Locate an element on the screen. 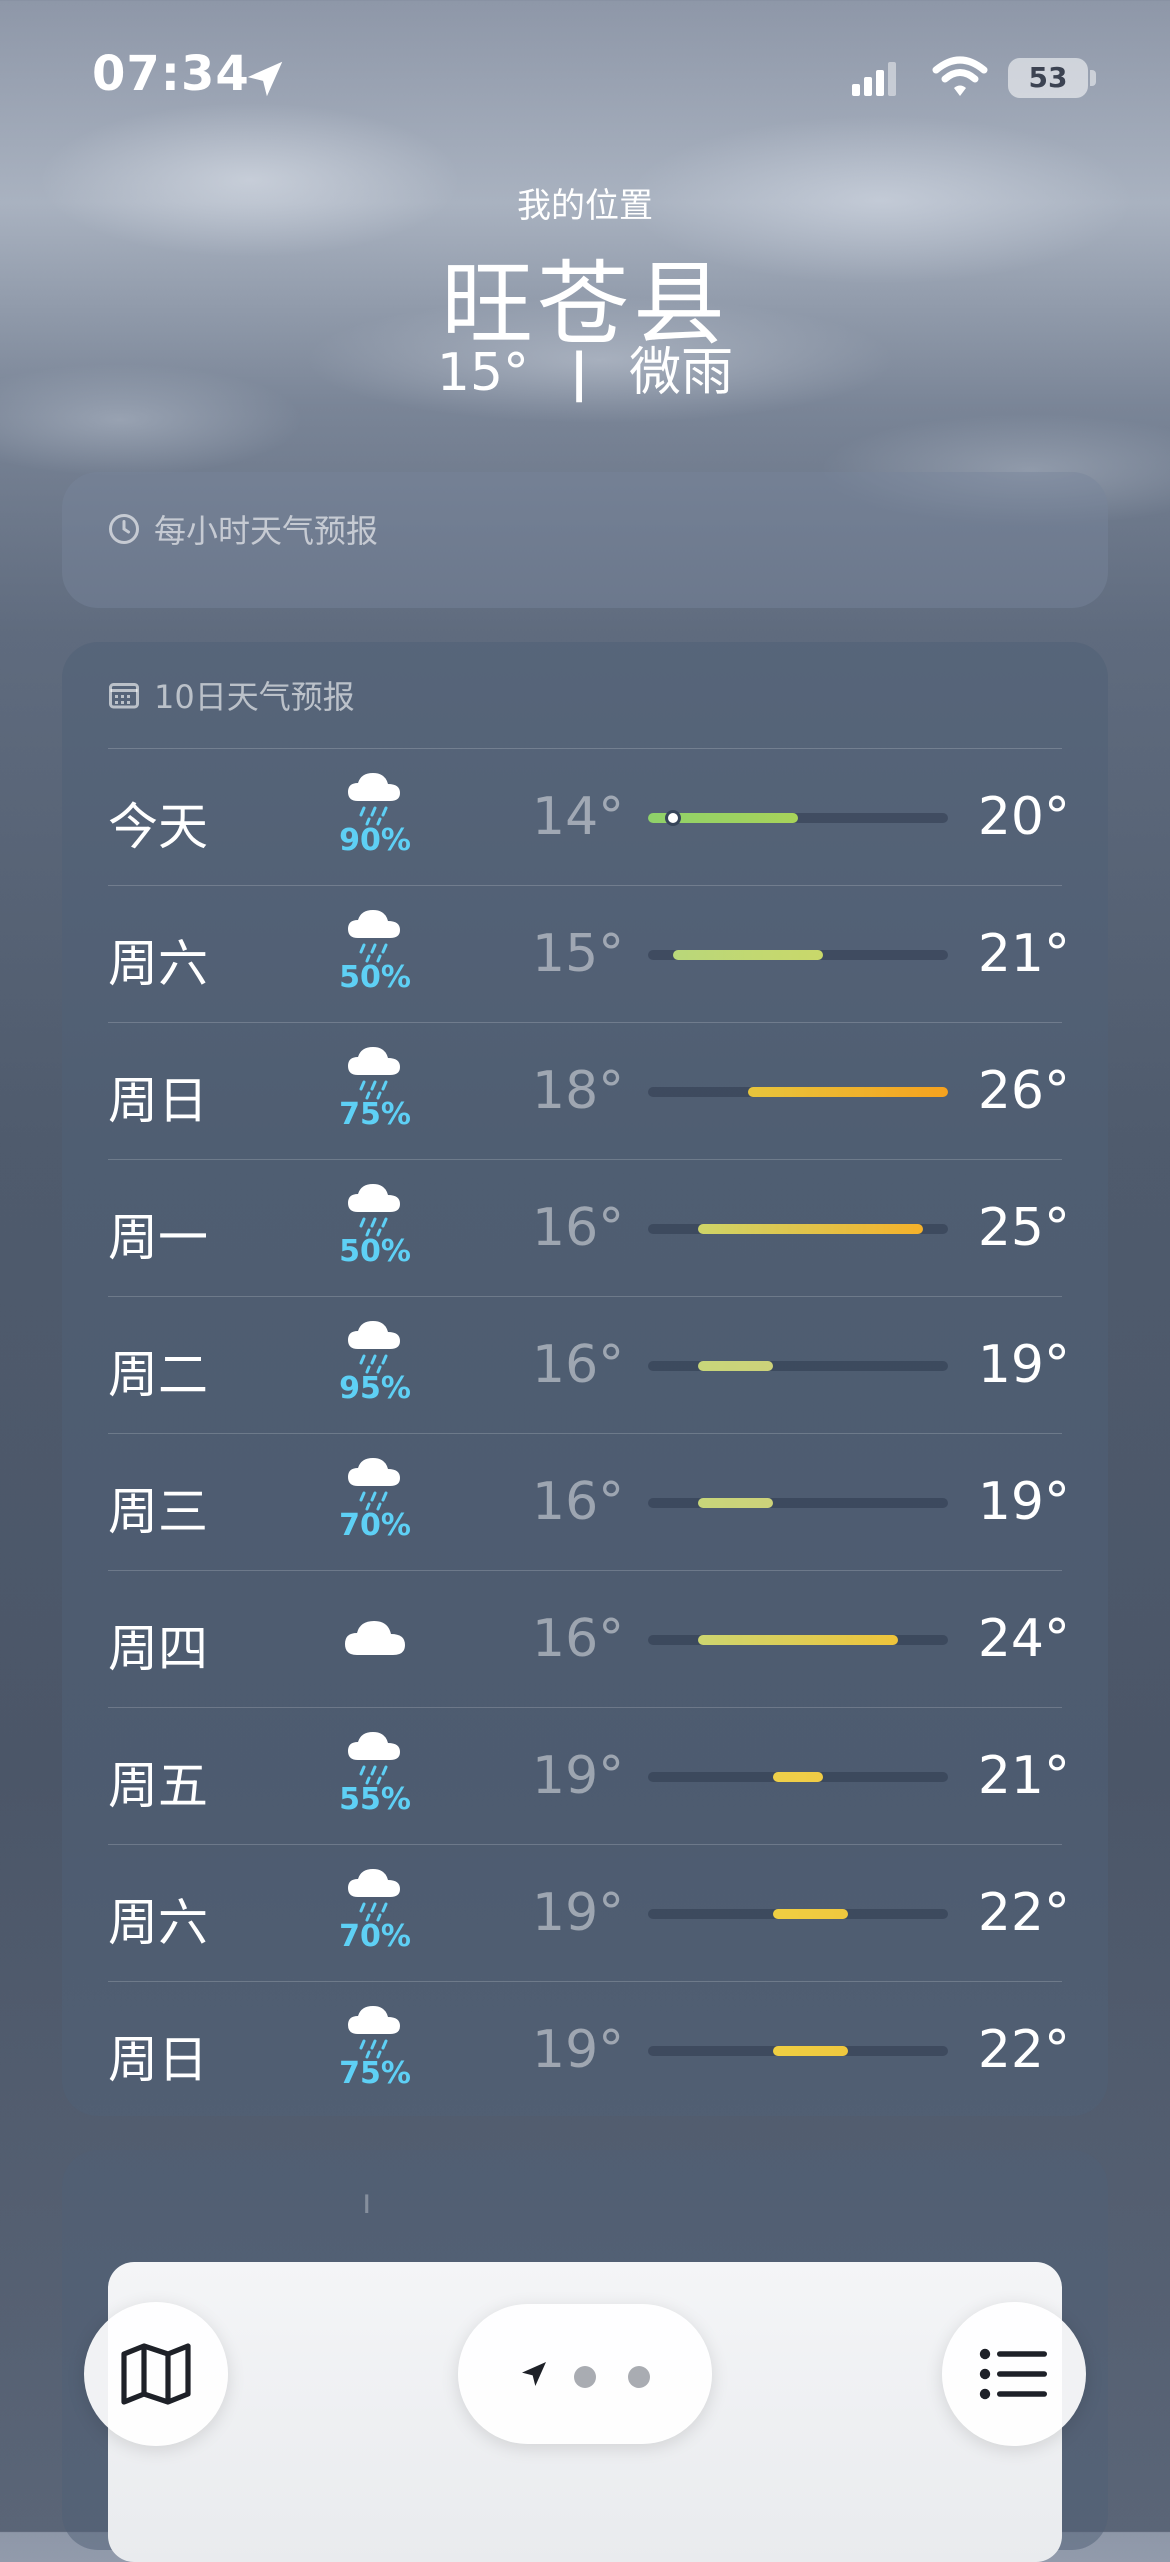 This screenshot has width=1170, height=2562. hourly-forecast-title: 每小时天气预报 is located at coordinates (266, 531).